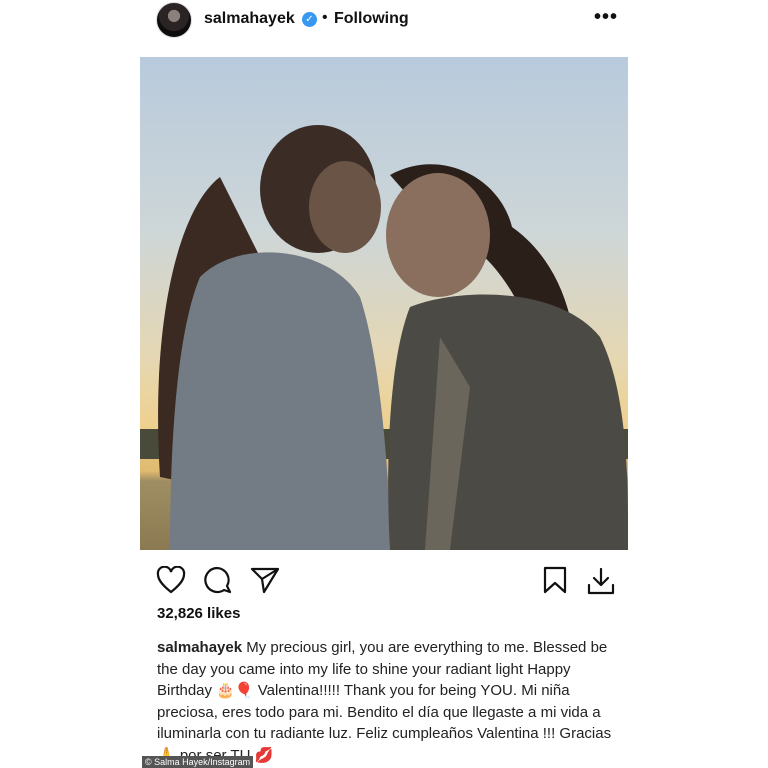 Image resolution: width=768 pixels, height=768 pixels. Describe the element at coordinates (174, 20) in the screenshot. I see `profile-avatar` at that location.